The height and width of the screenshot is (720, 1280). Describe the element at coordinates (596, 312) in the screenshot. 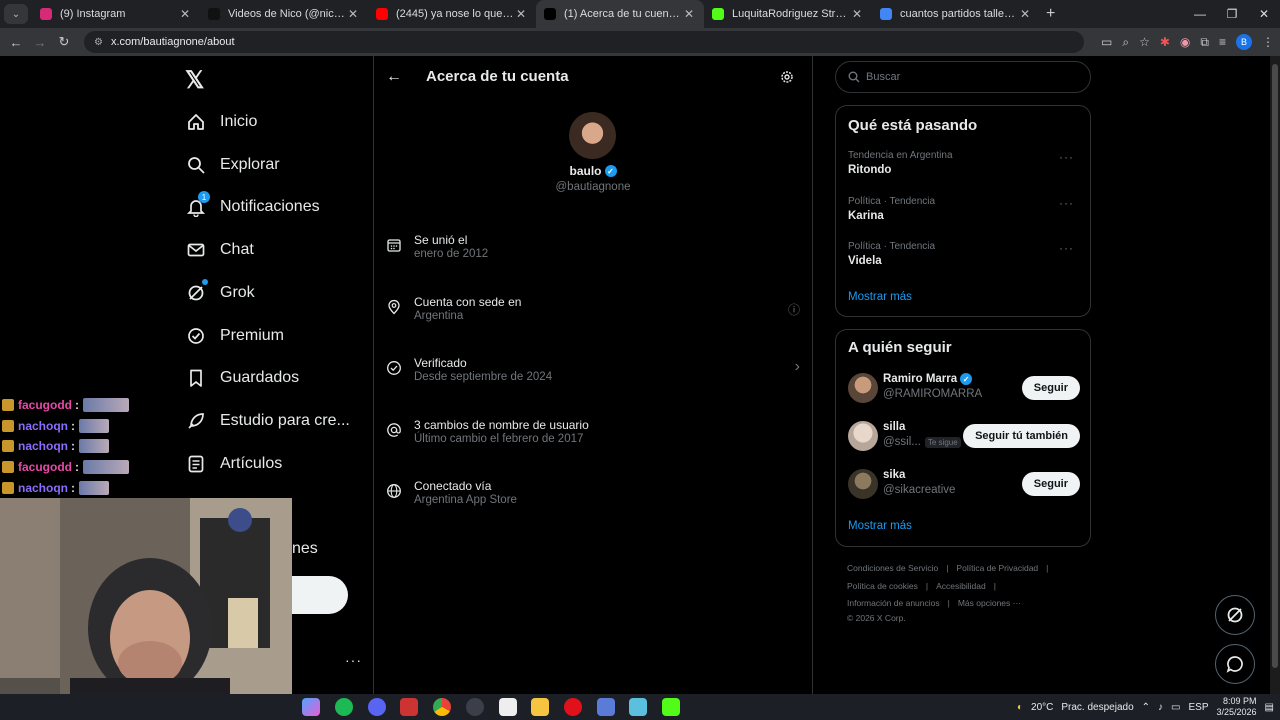

I see `about-row-location: Cuenta con sede en Argentina ⓘ` at that location.